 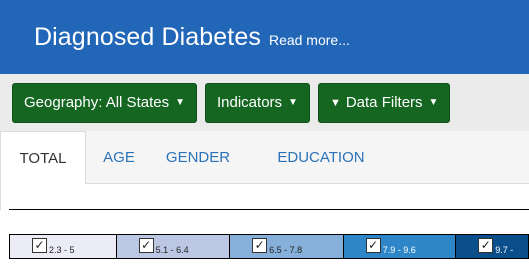 What do you see at coordinates (172, 249) in the screenshot?
I see `legend-range-label: 5.1 - 6.4` at bounding box center [172, 249].